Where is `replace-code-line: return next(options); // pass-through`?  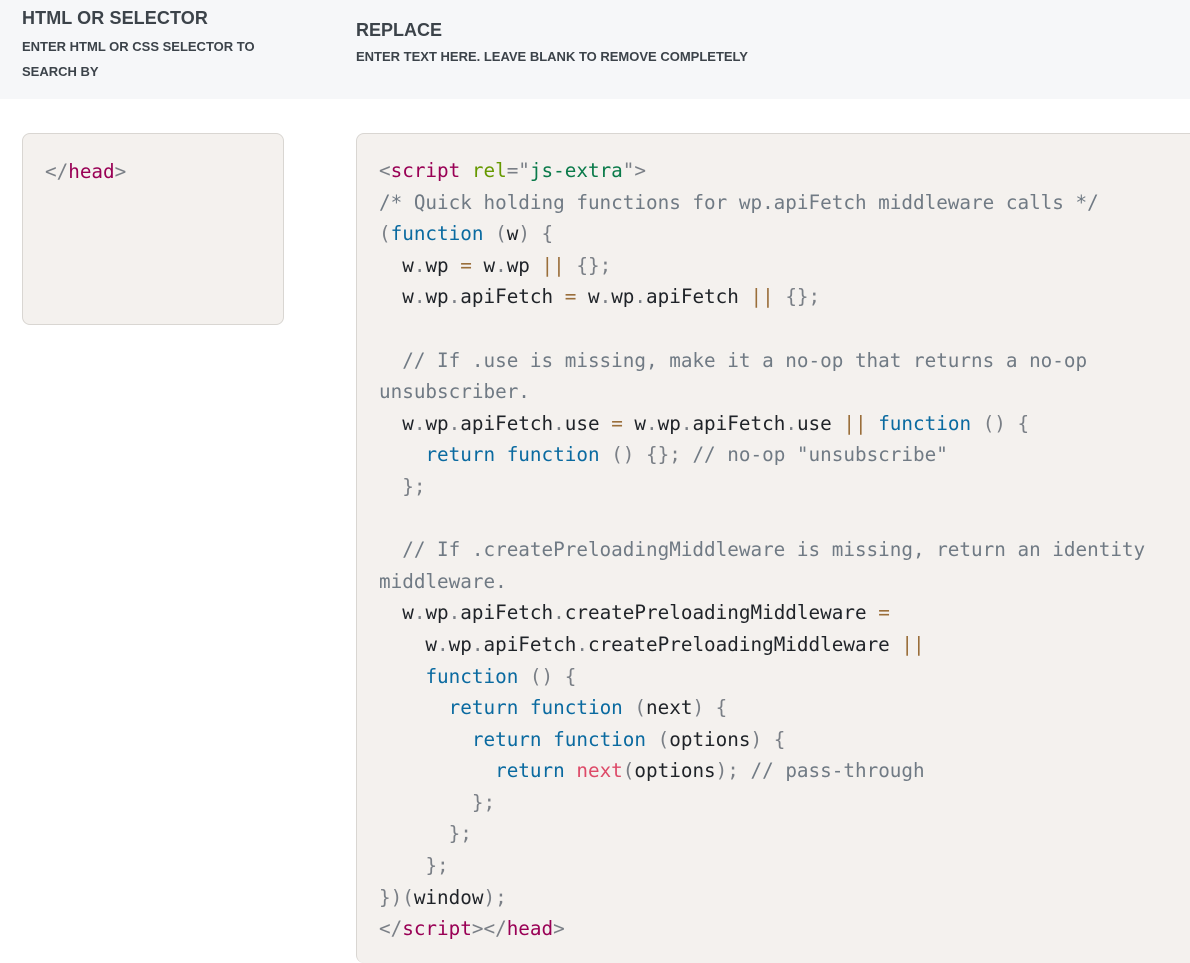
replace-code-line: return next(options); // pass-through is located at coordinates (762, 771).